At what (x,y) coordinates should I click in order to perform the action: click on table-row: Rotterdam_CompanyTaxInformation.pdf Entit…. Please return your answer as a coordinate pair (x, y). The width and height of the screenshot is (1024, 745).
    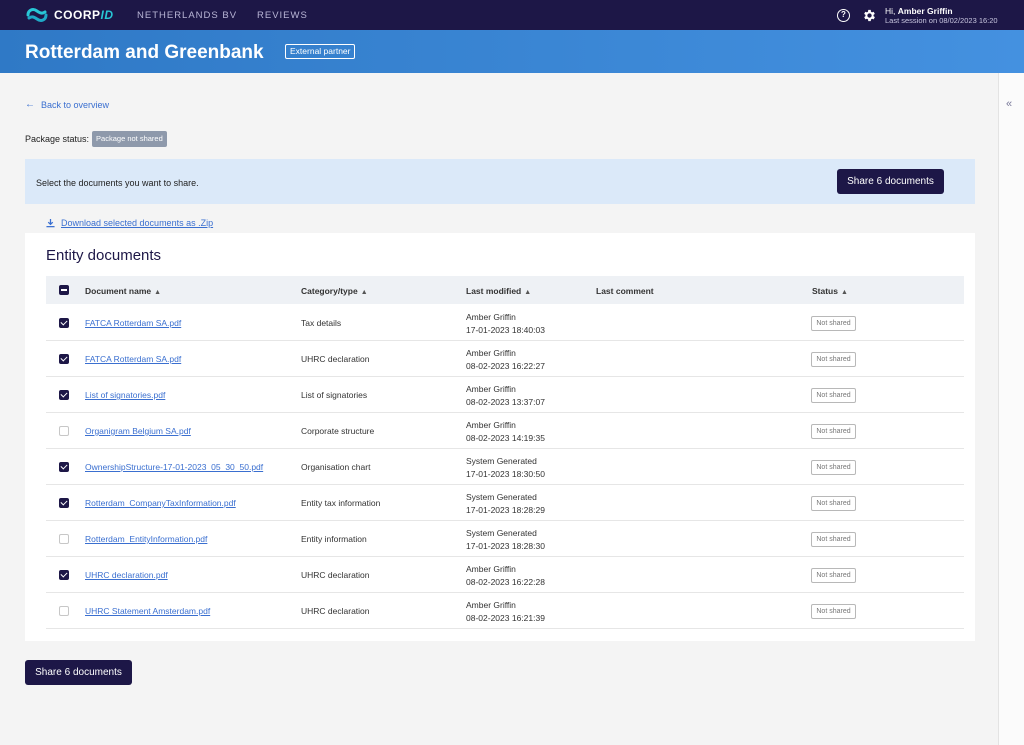
    Looking at the image, I should click on (505, 503).